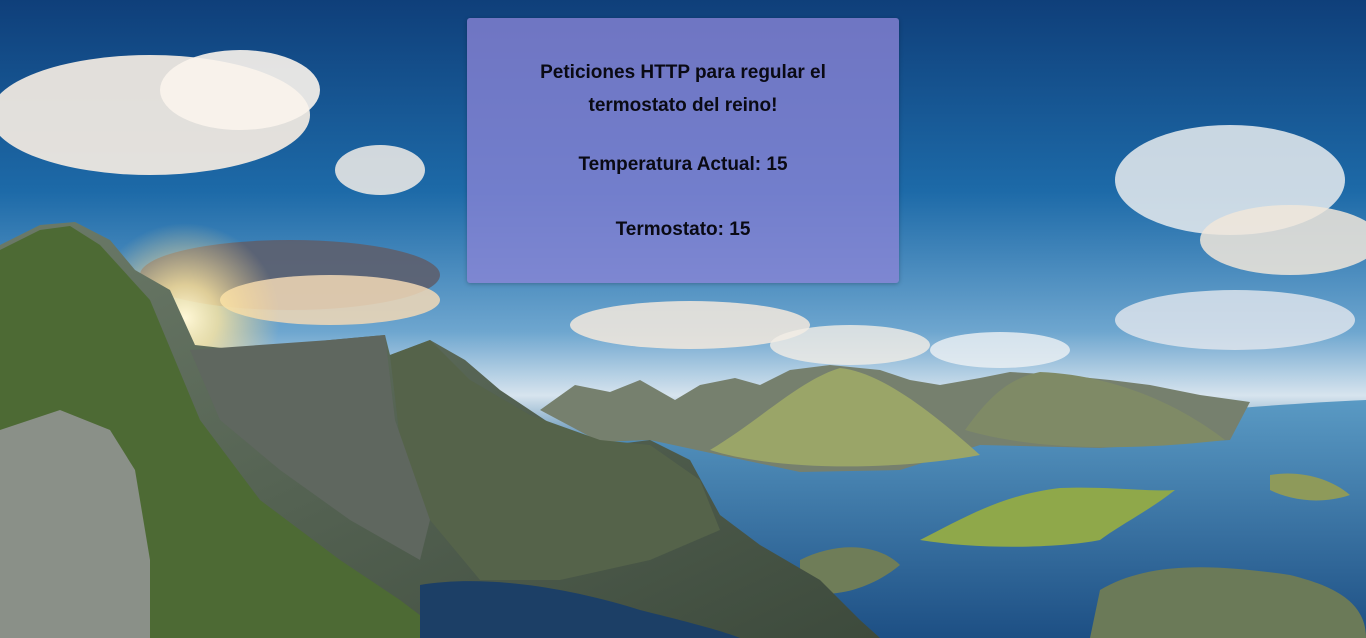 The width and height of the screenshot is (1366, 638). I want to click on current-temperature-label: Temperatura Actual:, so click(670, 164).